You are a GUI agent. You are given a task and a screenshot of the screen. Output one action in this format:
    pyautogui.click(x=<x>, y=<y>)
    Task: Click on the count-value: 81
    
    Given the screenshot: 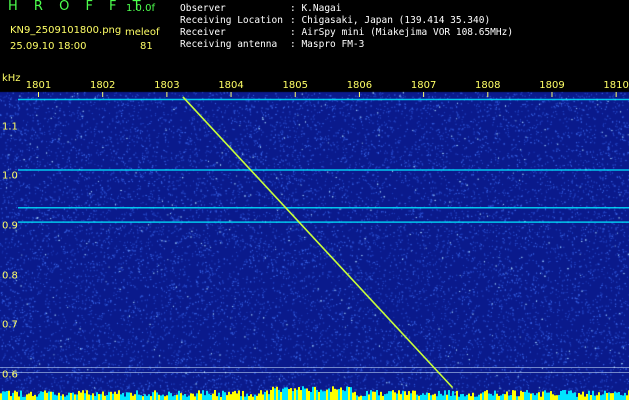 What is the action you would take?
    pyautogui.click(x=146, y=46)
    